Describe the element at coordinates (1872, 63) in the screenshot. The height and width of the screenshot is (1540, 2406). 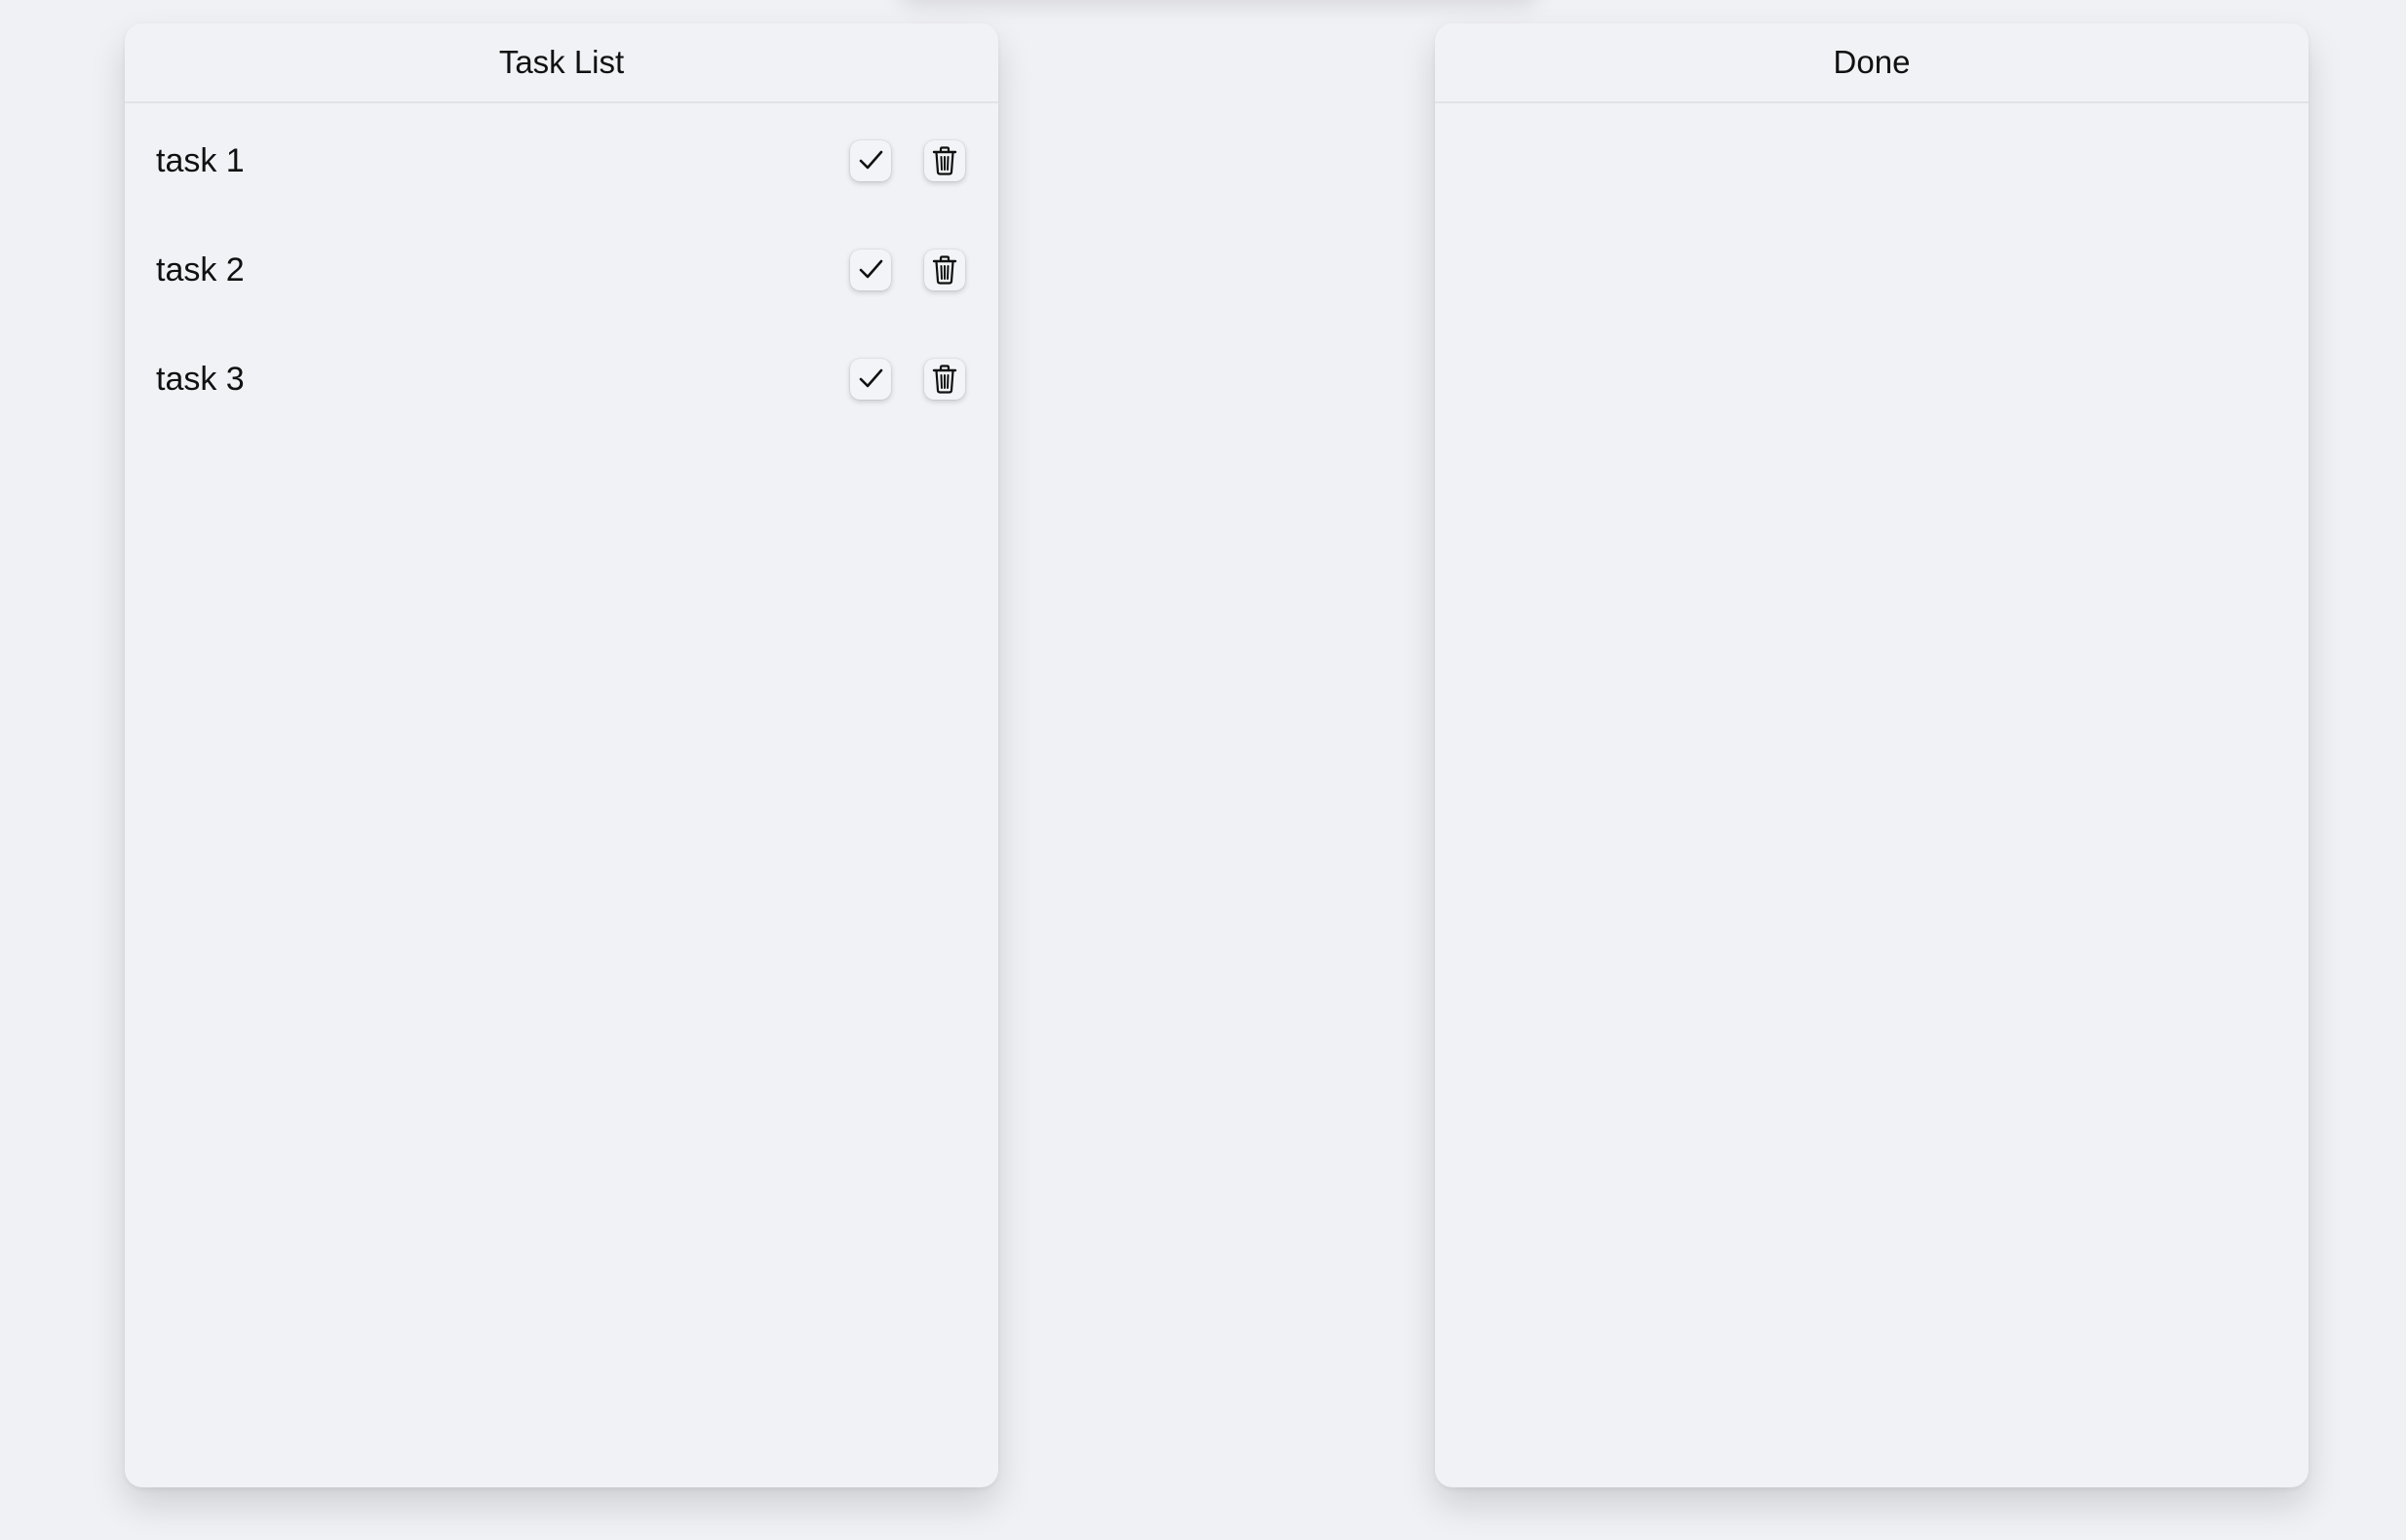
I see `done-title: Done` at that location.